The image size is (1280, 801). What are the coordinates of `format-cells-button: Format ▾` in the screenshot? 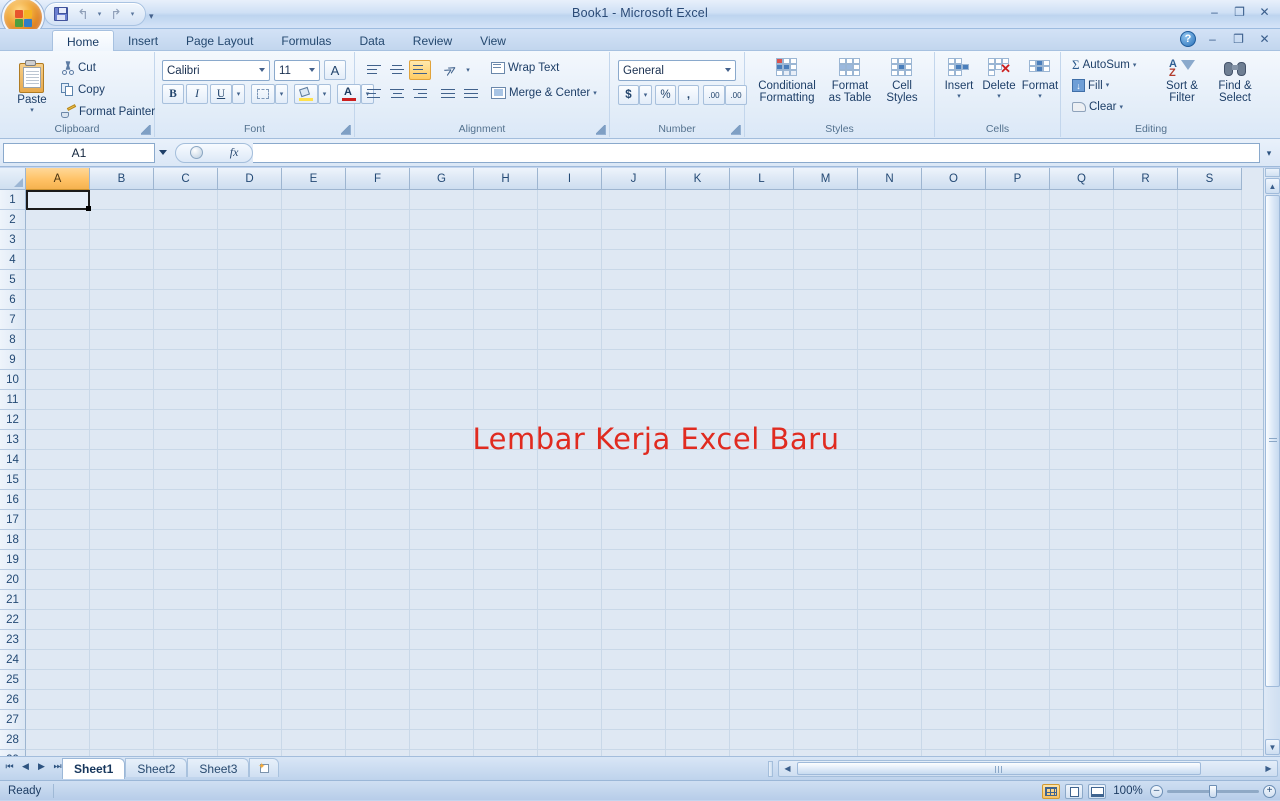 It's located at (1040, 79).